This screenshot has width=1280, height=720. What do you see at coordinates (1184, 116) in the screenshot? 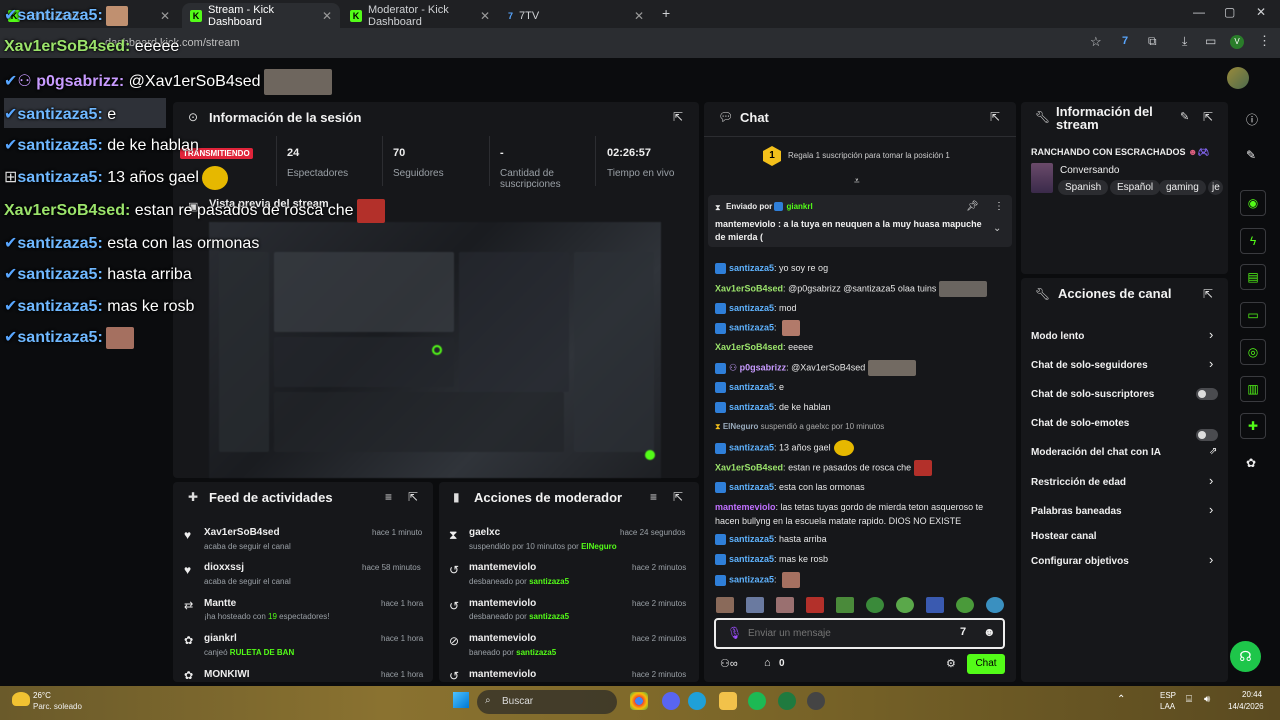
I see `edit-pencil-icon: ✎` at bounding box center [1184, 116].